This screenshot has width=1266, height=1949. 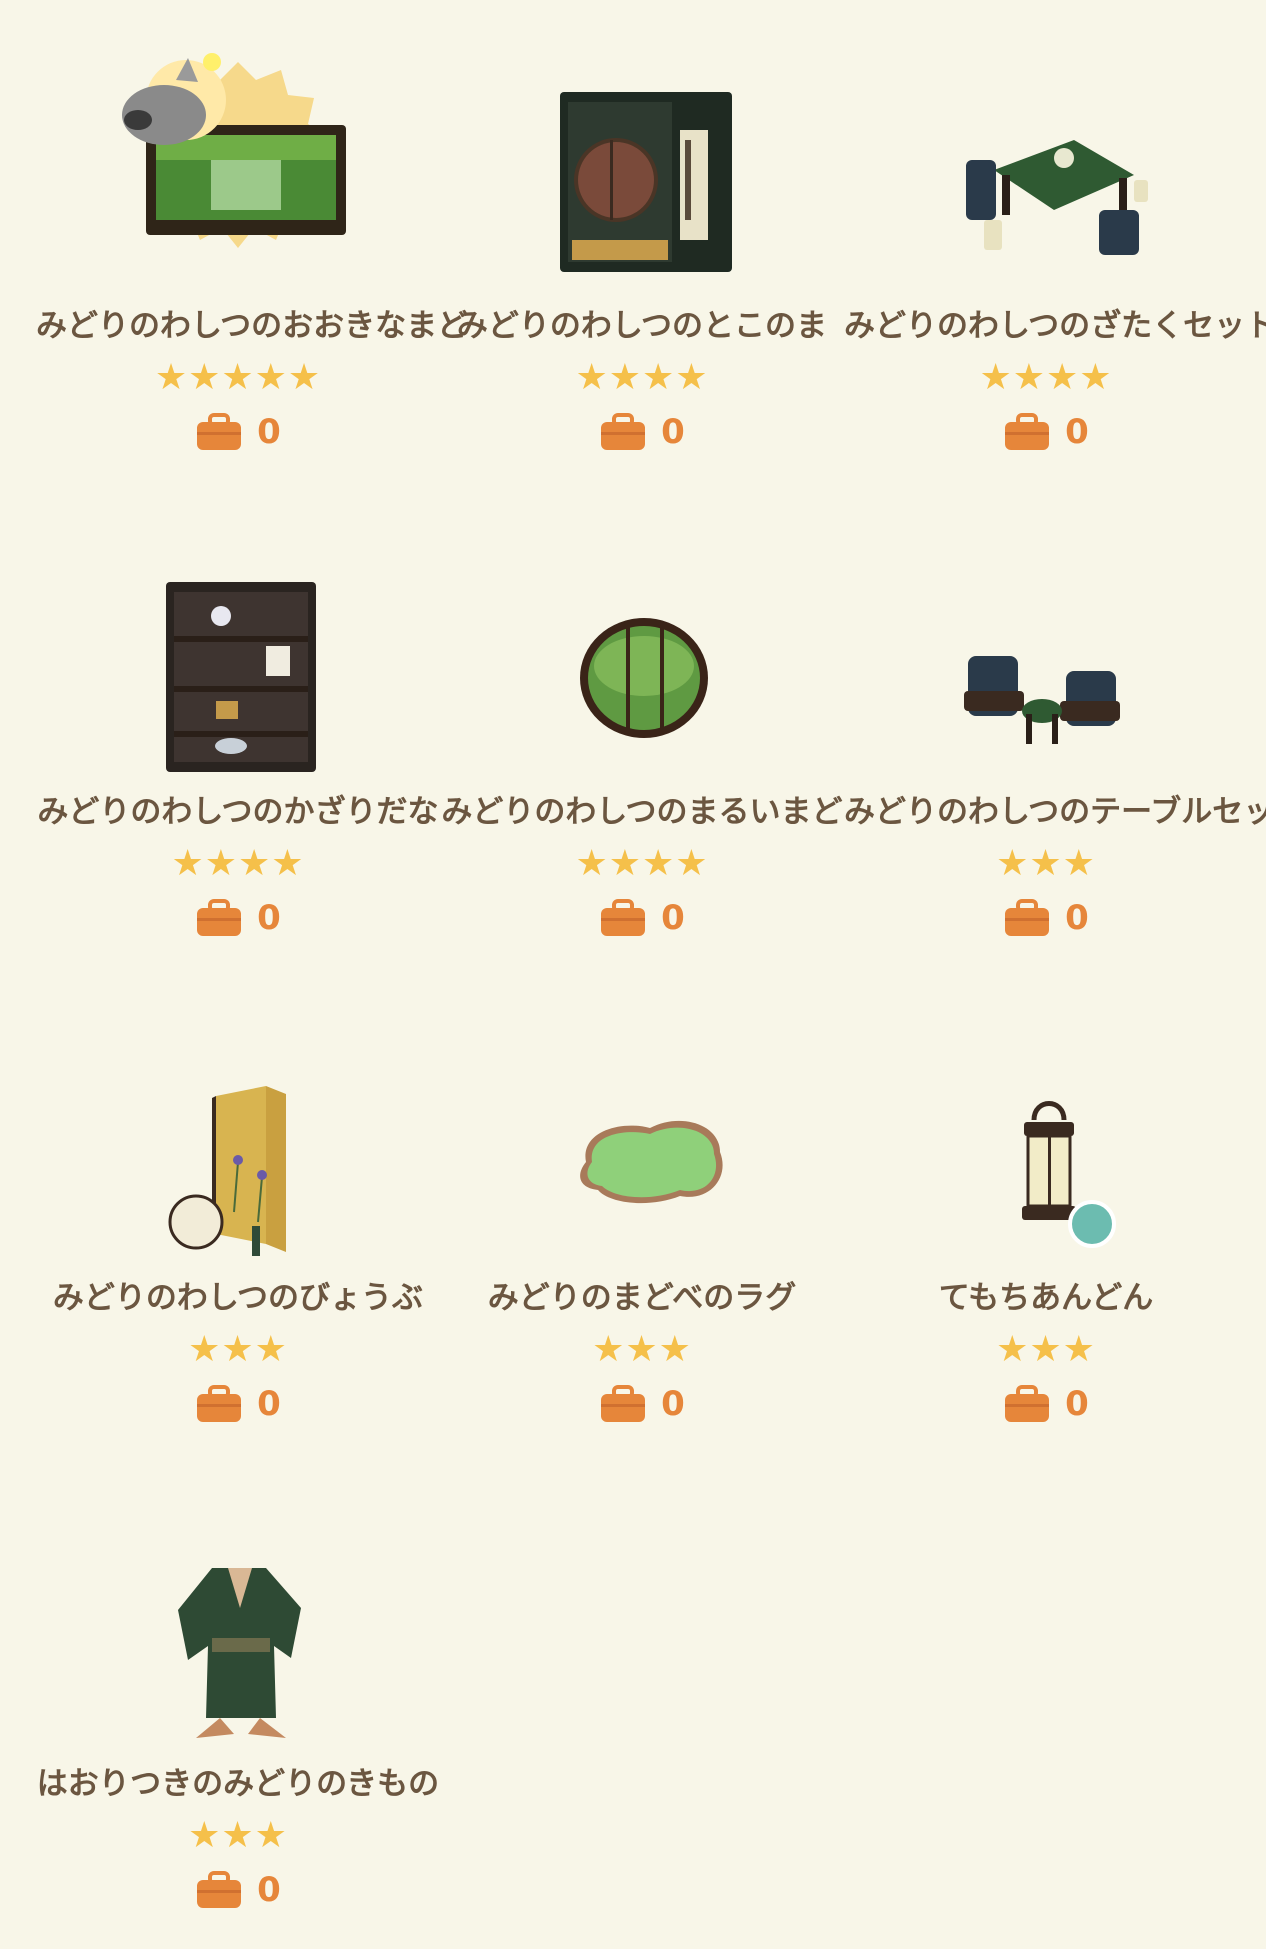 What do you see at coordinates (642, 1298) in the screenshot?
I see `item-name: みどりのまどべのラグ` at bounding box center [642, 1298].